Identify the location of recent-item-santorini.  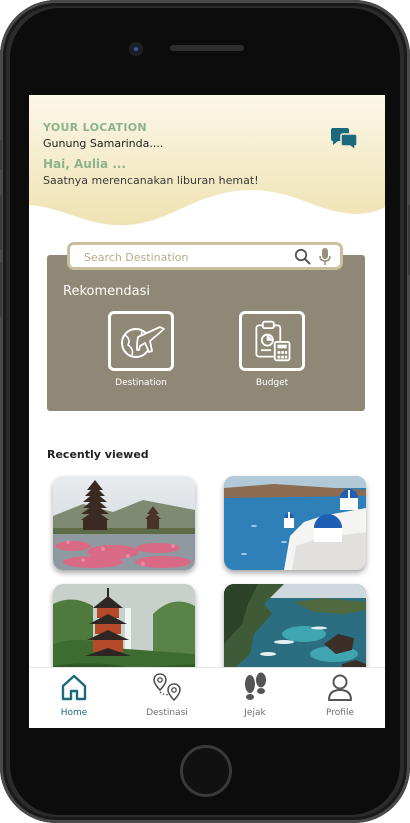
(295, 523).